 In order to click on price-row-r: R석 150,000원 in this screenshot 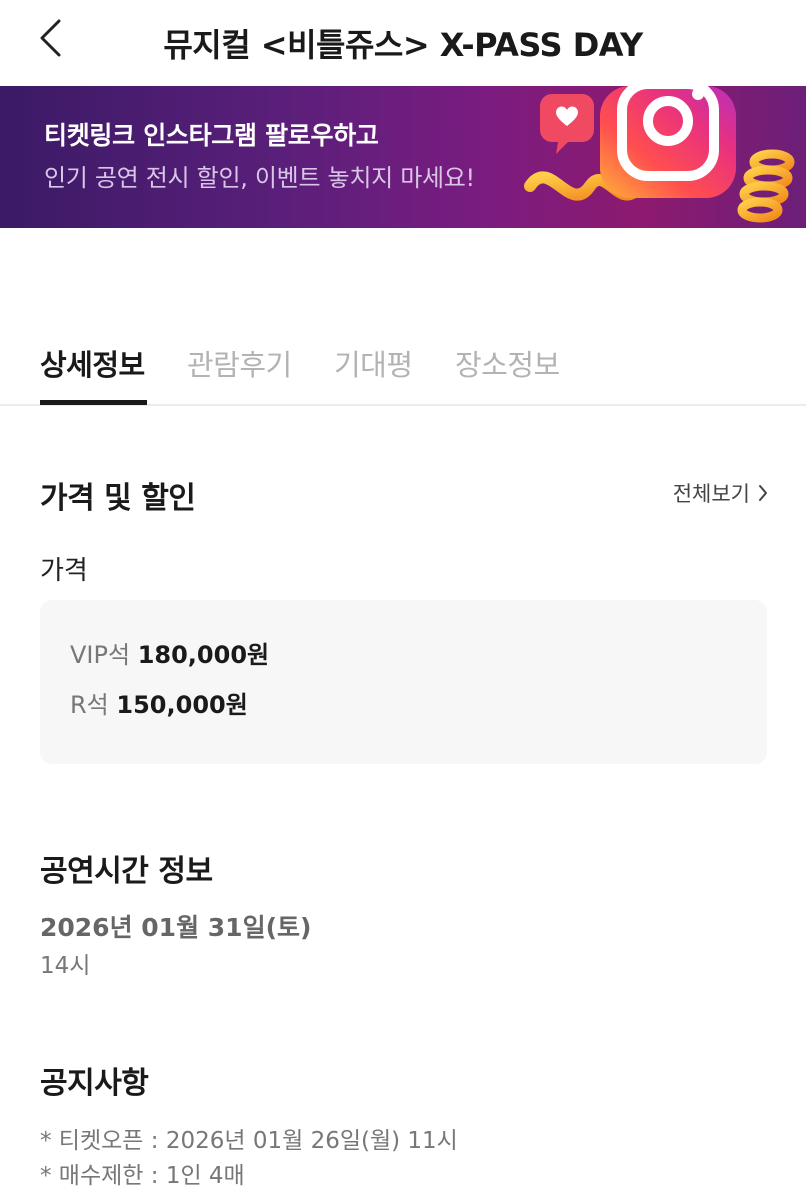, I will do `click(159, 702)`.